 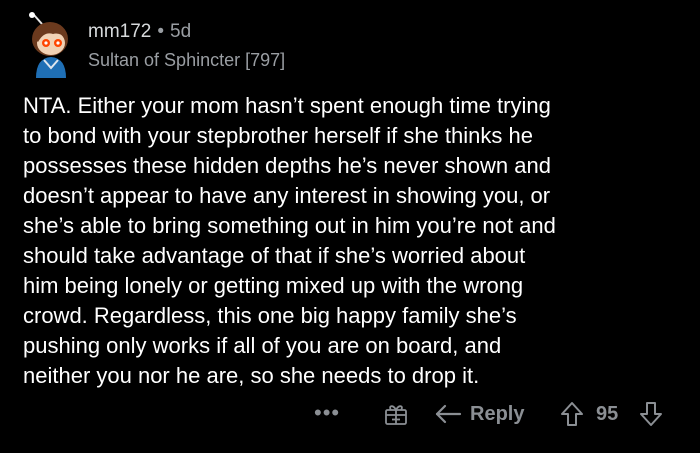 I want to click on username-link: mm172, so click(x=119, y=31).